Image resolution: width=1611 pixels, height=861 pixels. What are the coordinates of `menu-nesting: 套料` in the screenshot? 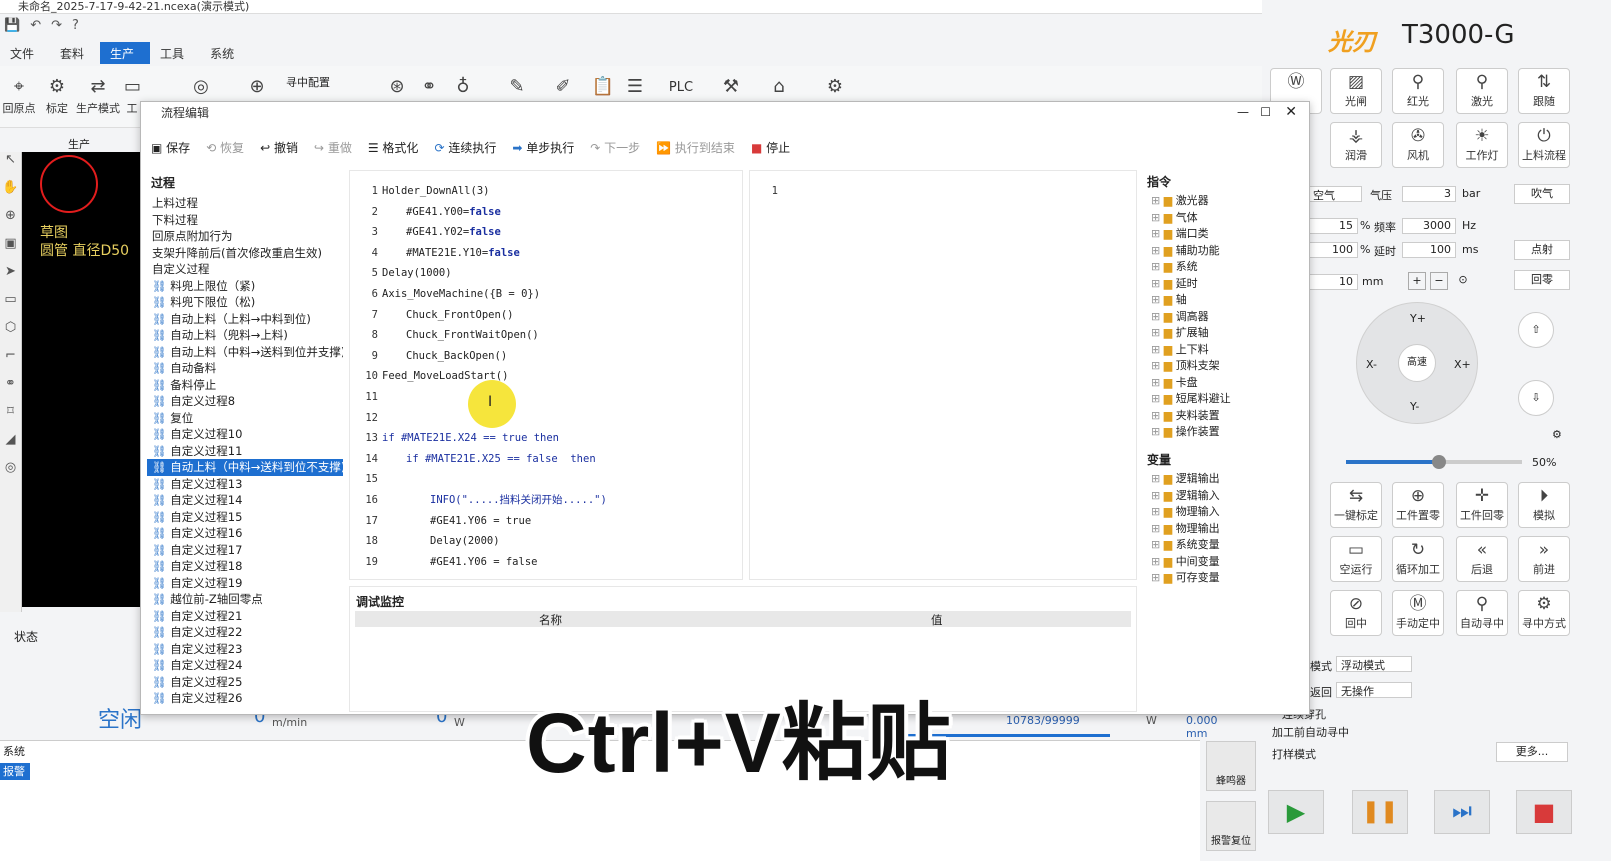 It's located at (75, 53).